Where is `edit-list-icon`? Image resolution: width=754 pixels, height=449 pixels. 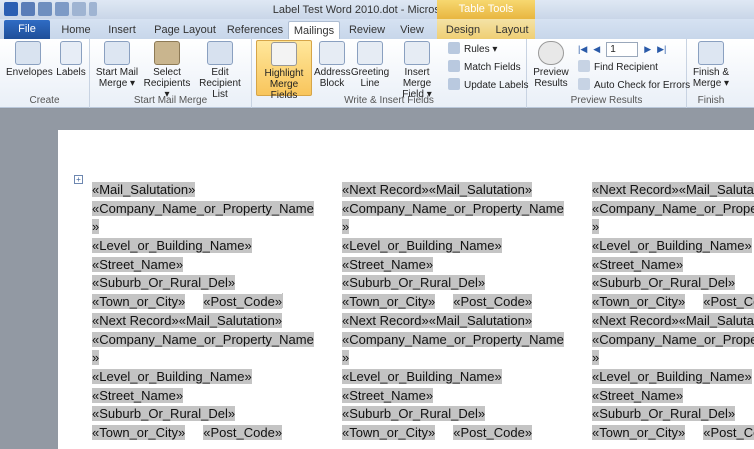 edit-list-icon is located at coordinates (220, 53).